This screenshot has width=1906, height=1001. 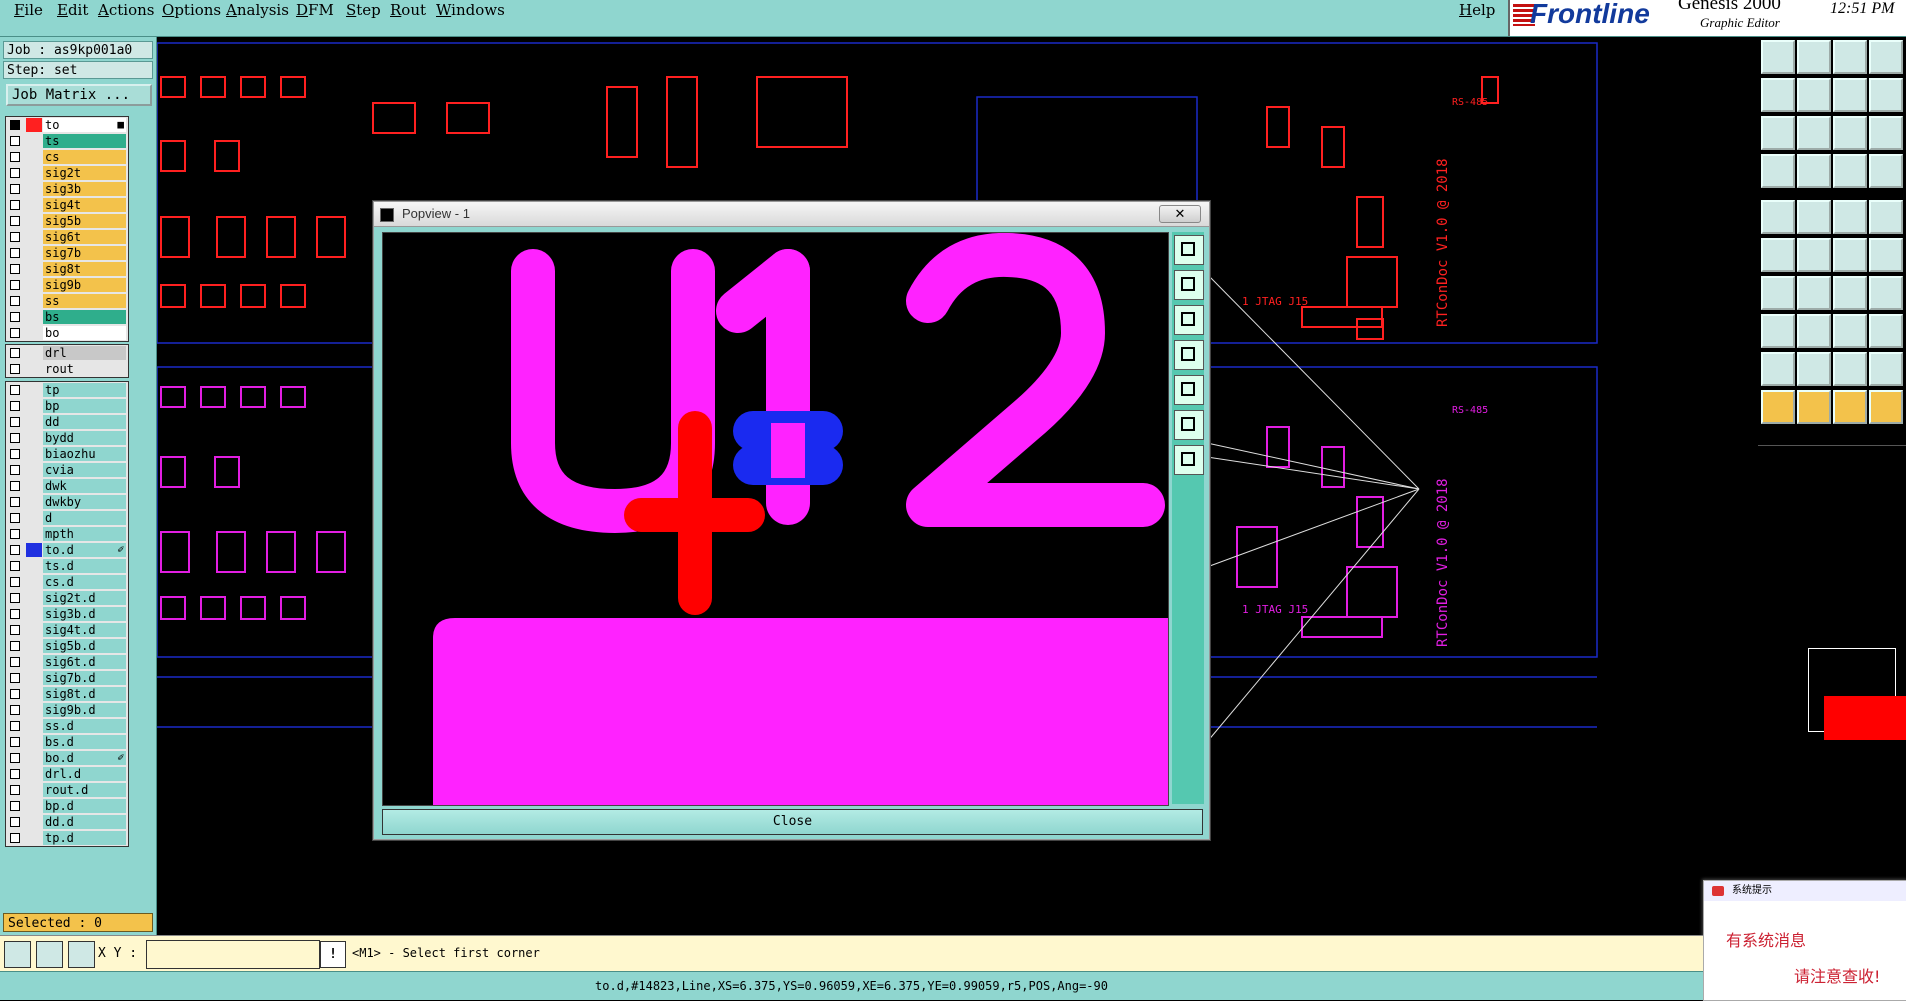 I want to click on layer-row-sig8t-d: sig8t.d, so click(x=67, y=694).